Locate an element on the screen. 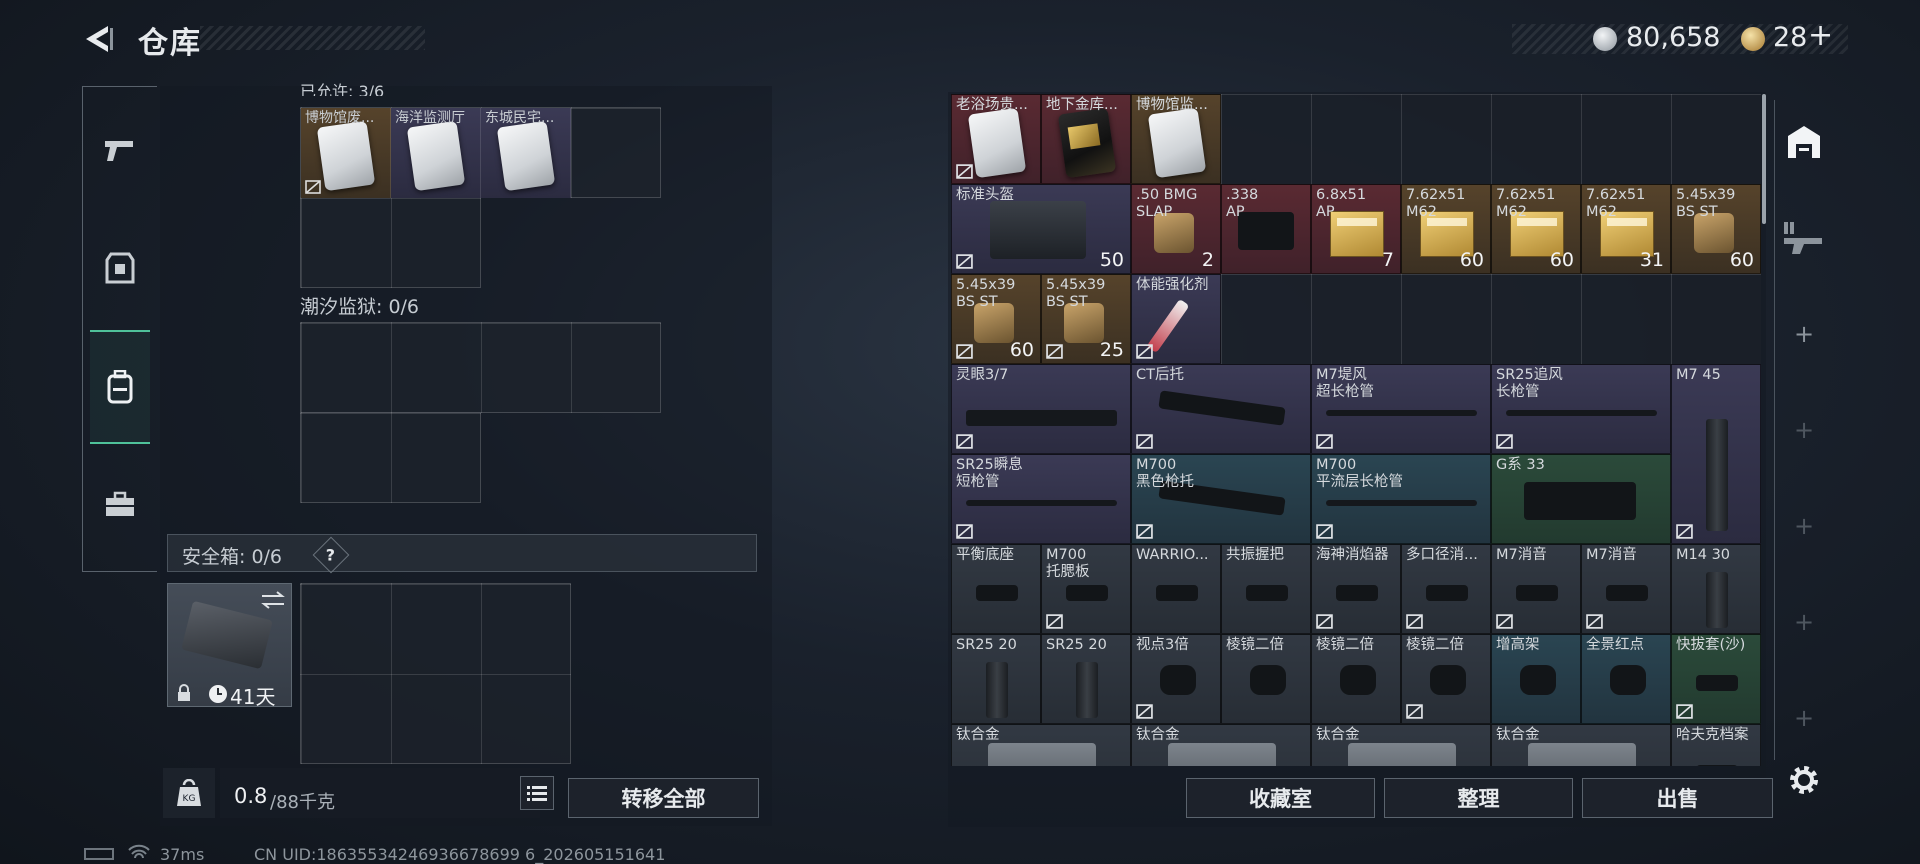 The width and height of the screenshot is (1920, 864). warehouse-item: 标准头盔 50 is located at coordinates (1041, 229).